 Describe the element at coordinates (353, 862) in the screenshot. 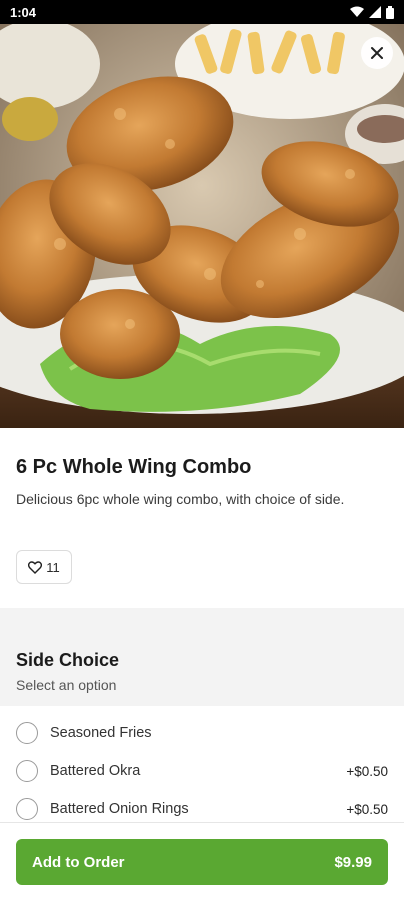

I see `order-total-price: $9.99` at that location.